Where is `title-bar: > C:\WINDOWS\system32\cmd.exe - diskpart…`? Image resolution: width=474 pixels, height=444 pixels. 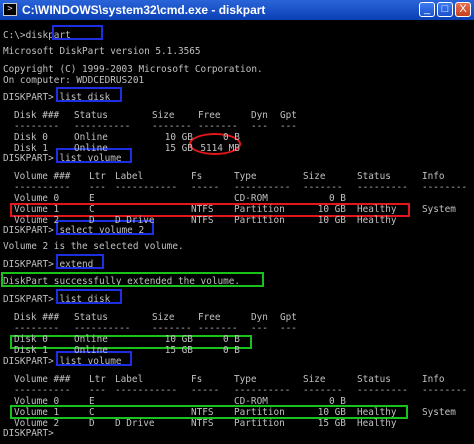 title-bar: > C:\WINDOWS\system32\cmd.exe - diskpart… is located at coordinates (237, 10).